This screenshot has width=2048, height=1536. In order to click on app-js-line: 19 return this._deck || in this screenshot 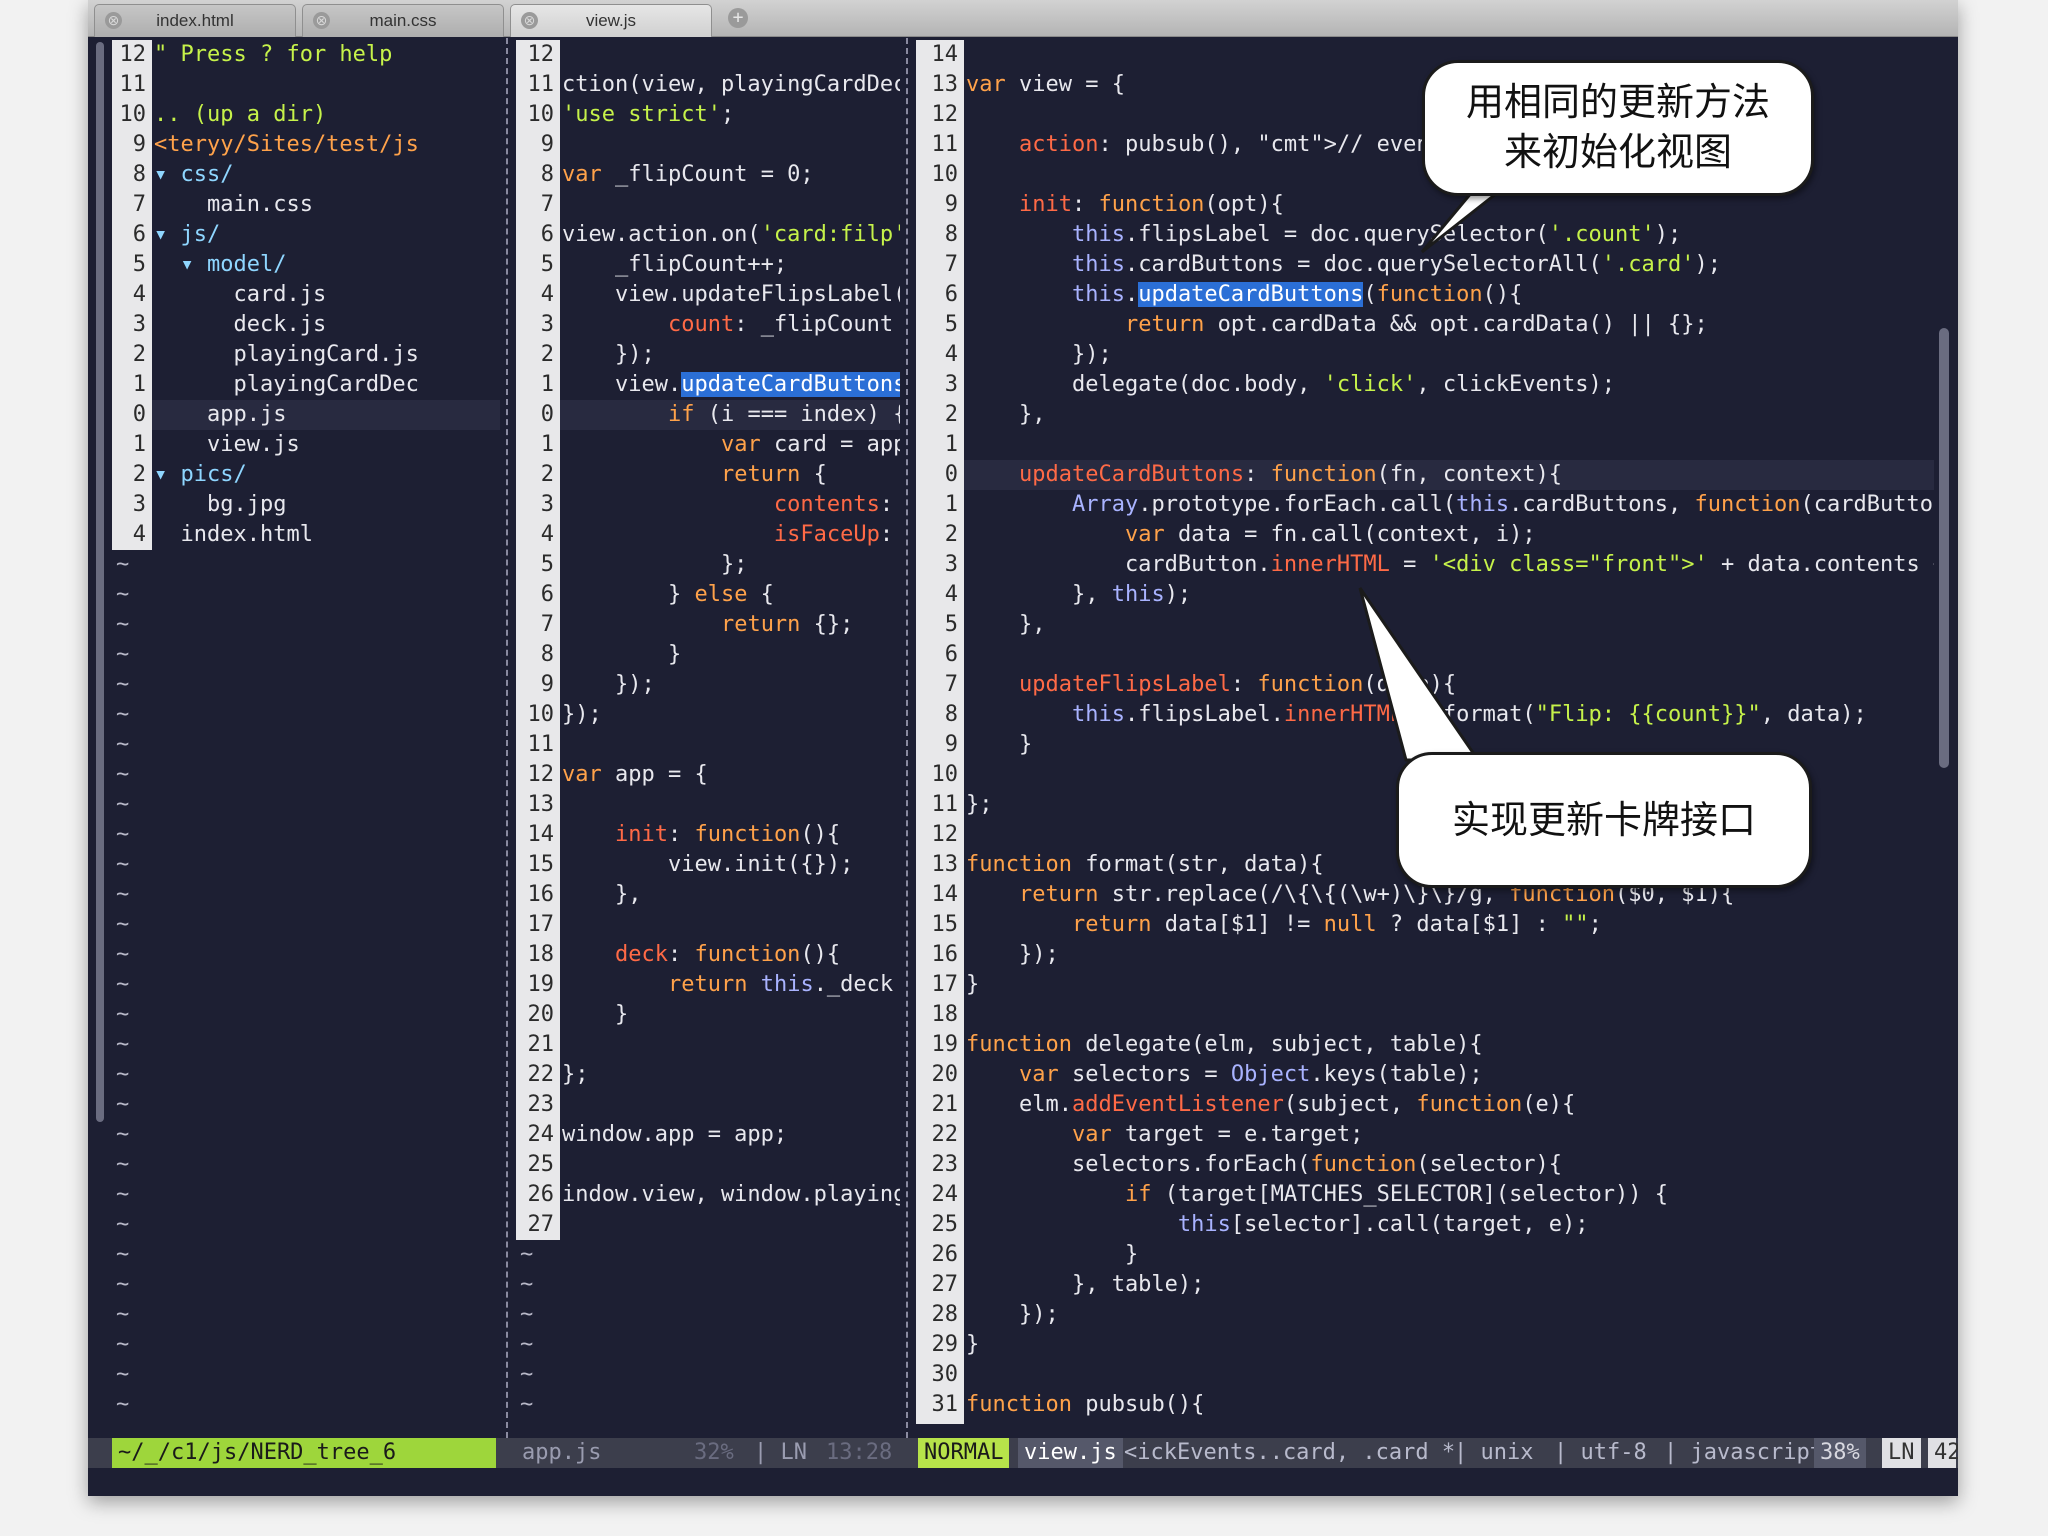, I will do `click(709, 985)`.